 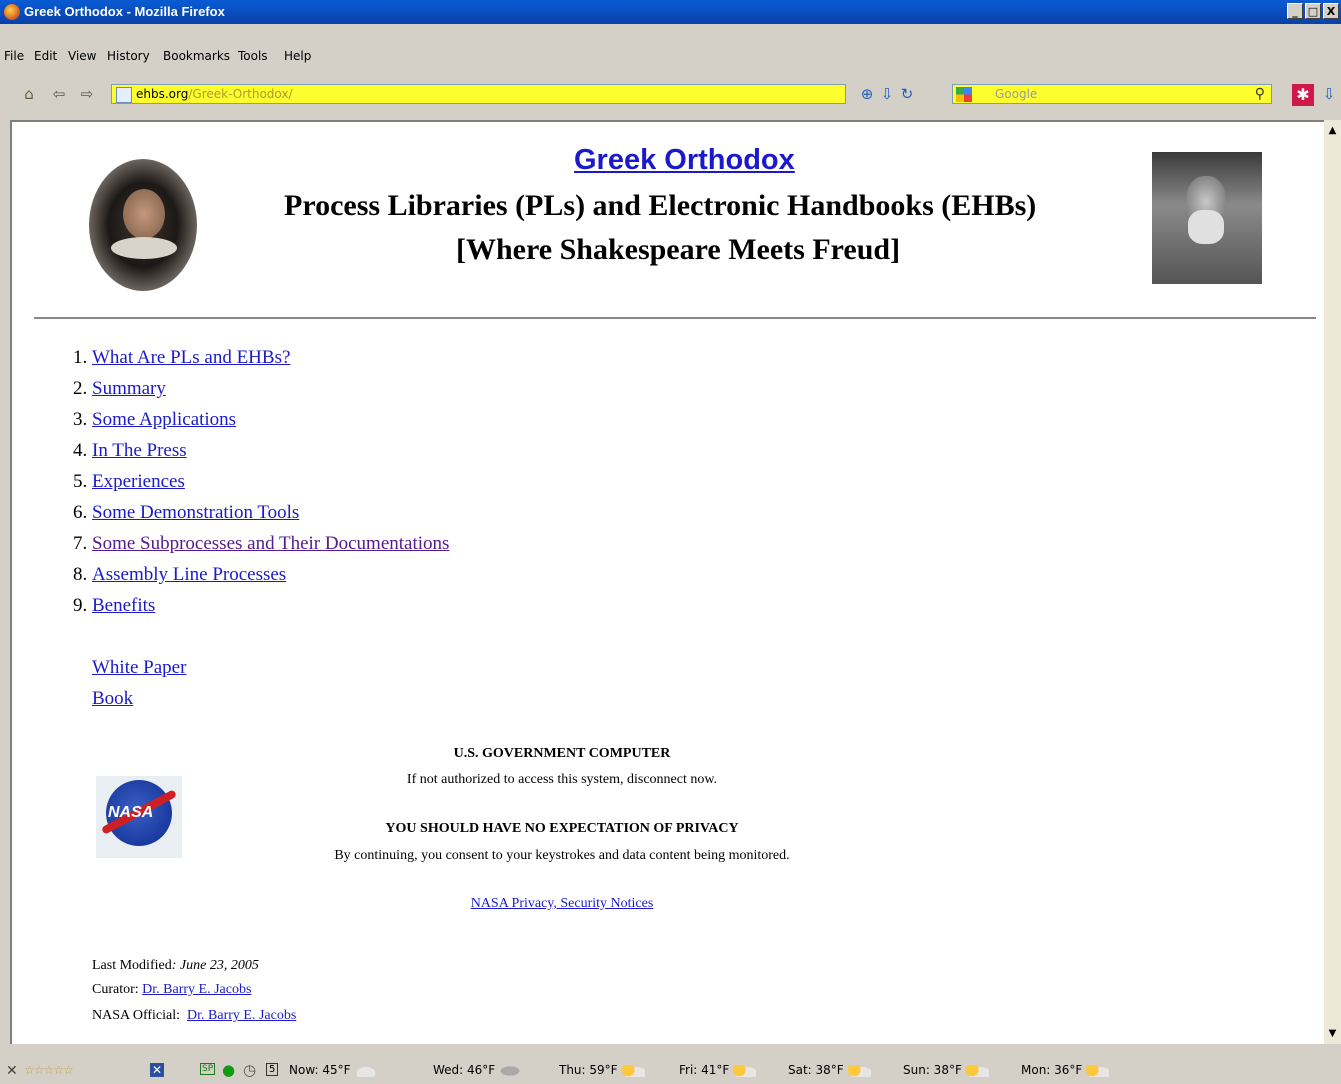 What do you see at coordinates (1052, 1070) in the screenshot?
I see `weather-mon-label: Mon: 36°F` at bounding box center [1052, 1070].